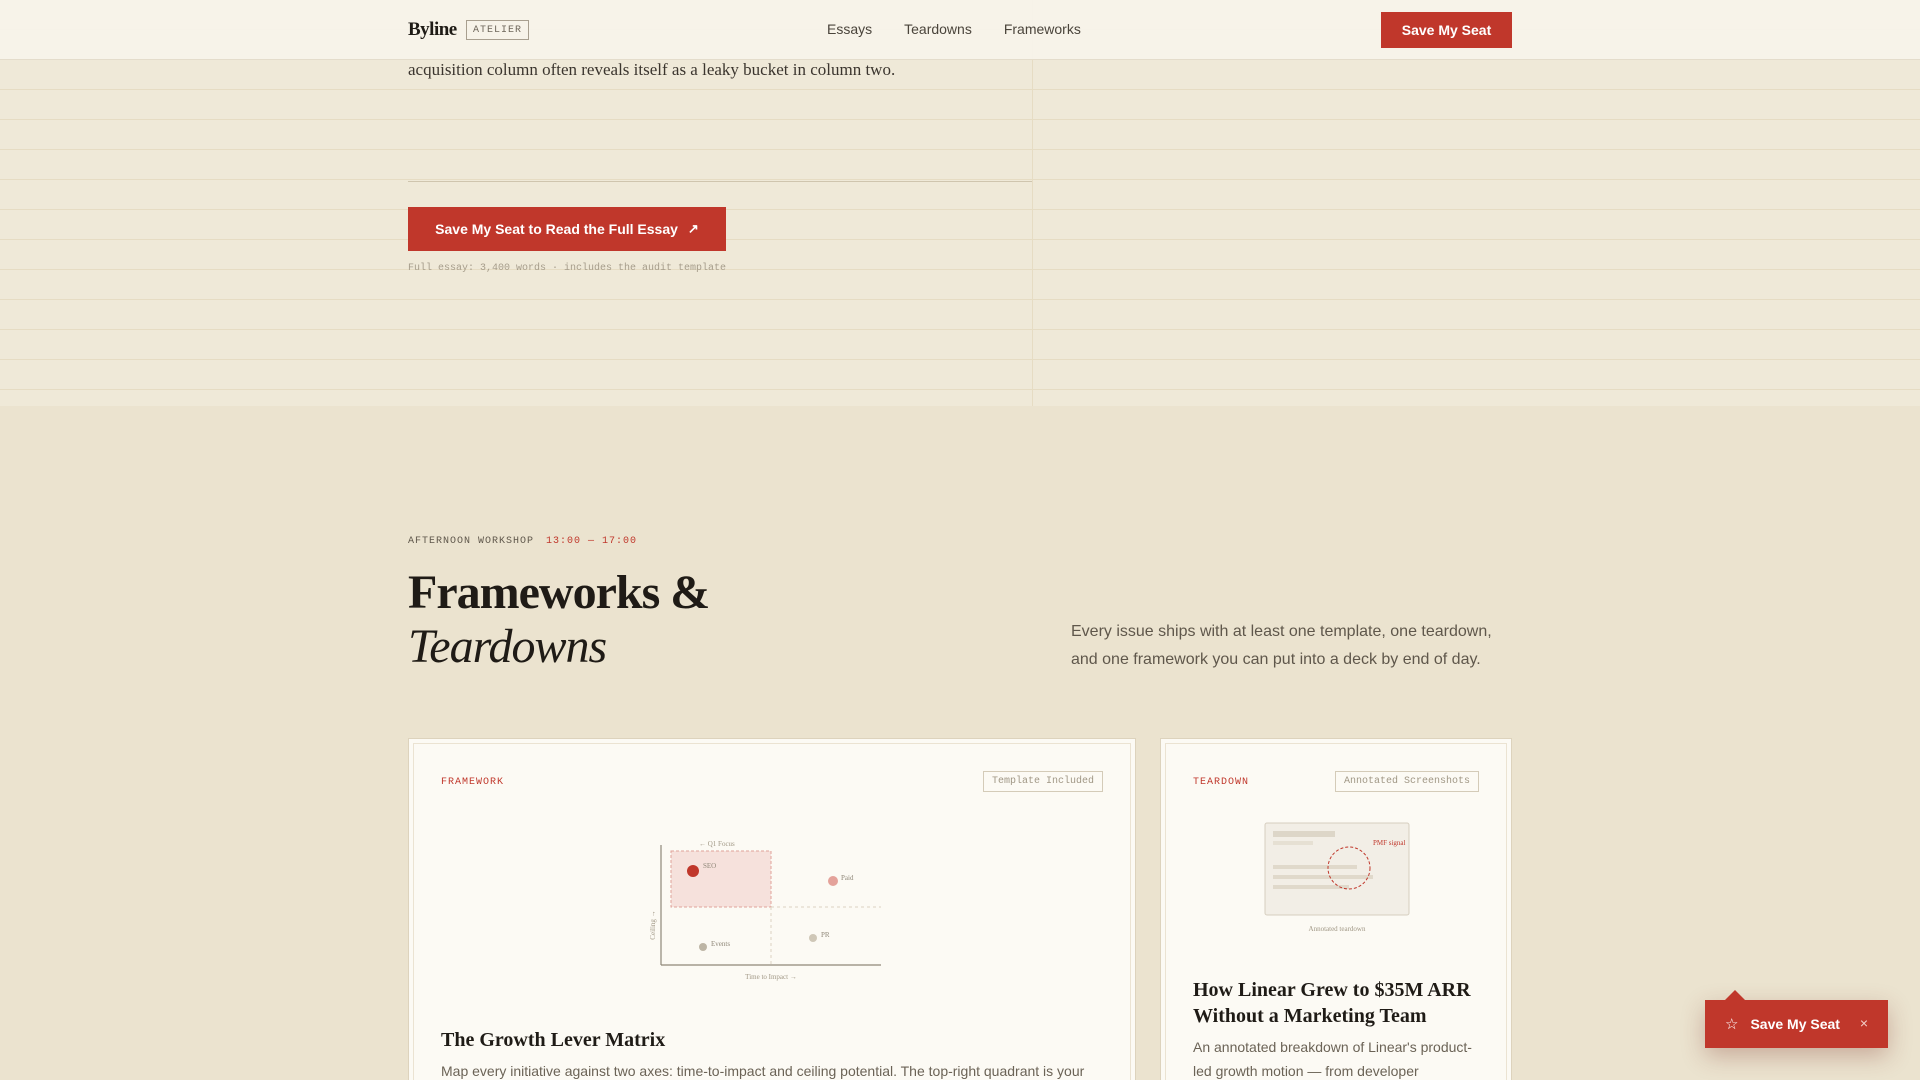  Describe the element at coordinates (833, 881) in the screenshot. I see `point-paid` at that location.